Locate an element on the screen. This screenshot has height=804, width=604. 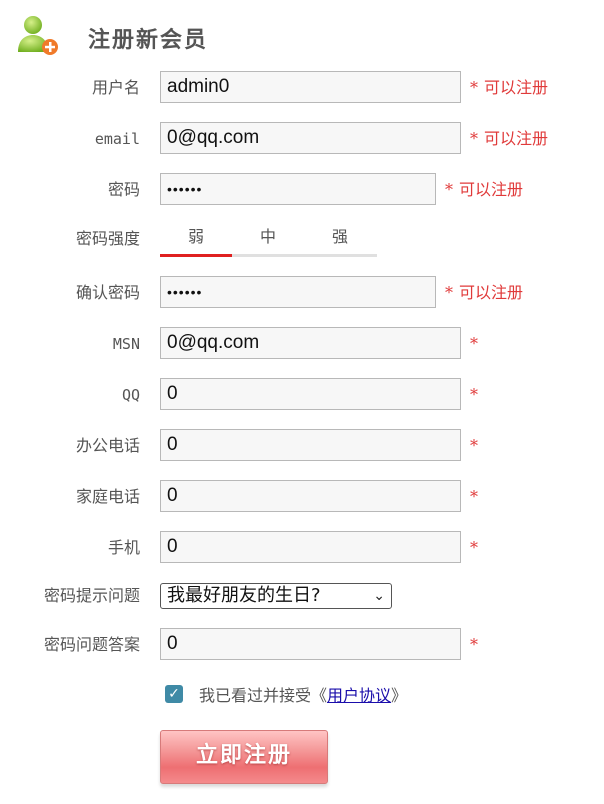
email-status: 可以注册 is located at coordinates (516, 138).